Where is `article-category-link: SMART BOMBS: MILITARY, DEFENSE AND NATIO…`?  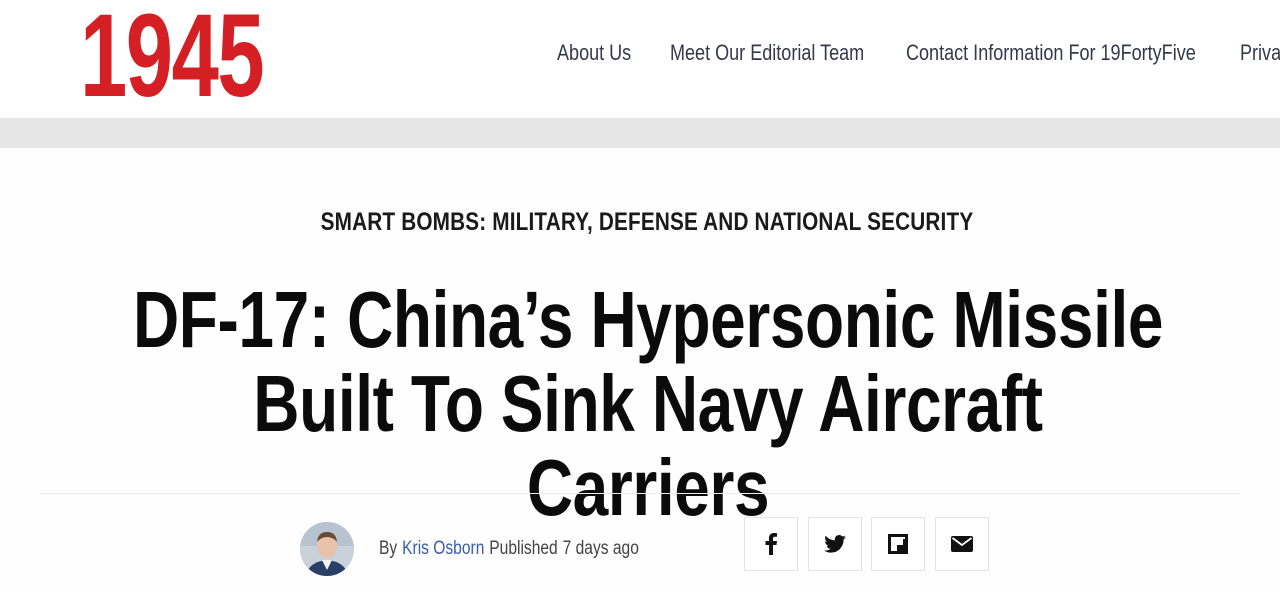 article-category-link: SMART BOMBS: MILITARY, DEFENSE AND NATIO… is located at coordinates (647, 222).